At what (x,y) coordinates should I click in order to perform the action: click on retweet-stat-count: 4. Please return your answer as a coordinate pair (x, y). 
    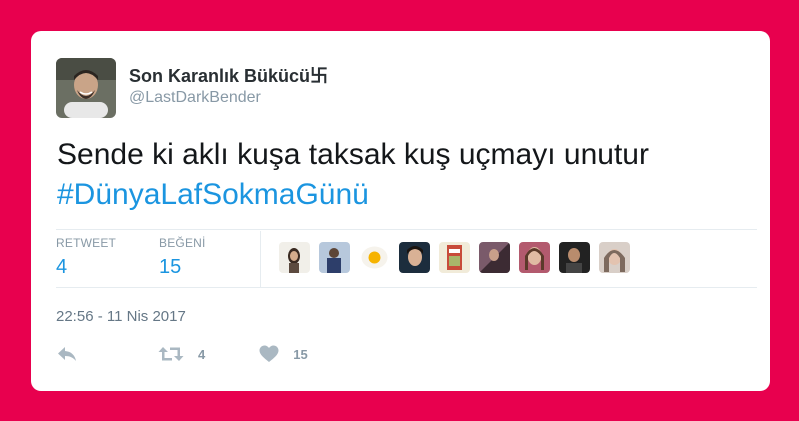
    Looking at the image, I should click on (62, 267).